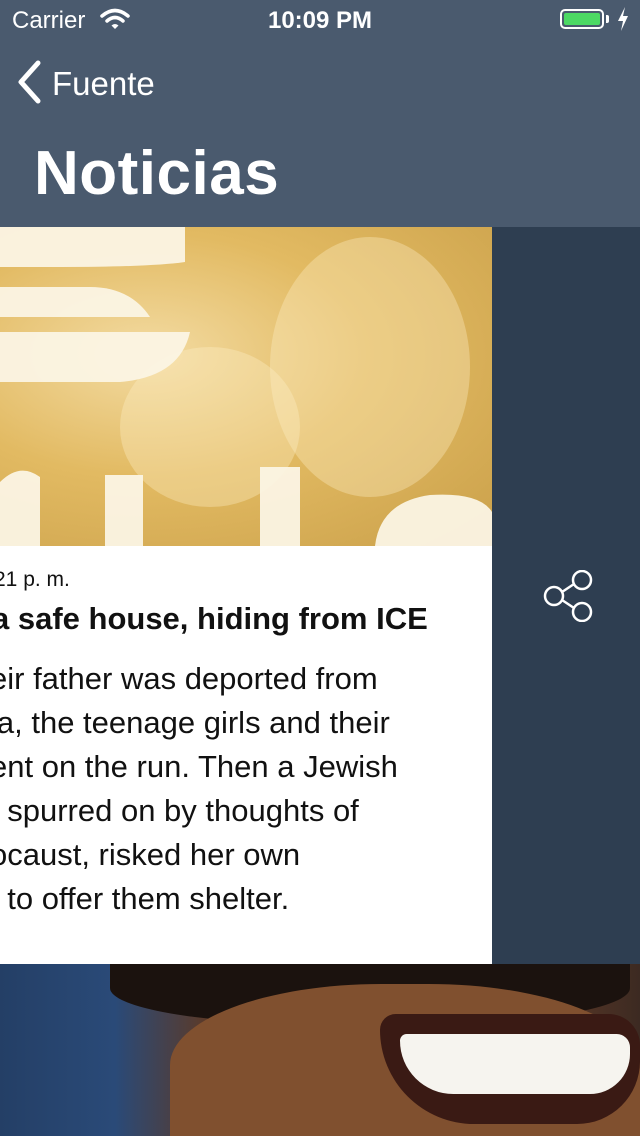 This screenshot has width=640, height=1136. Describe the element at coordinates (157, 173) in the screenshot. I see `page-title: Noticias` at that location.